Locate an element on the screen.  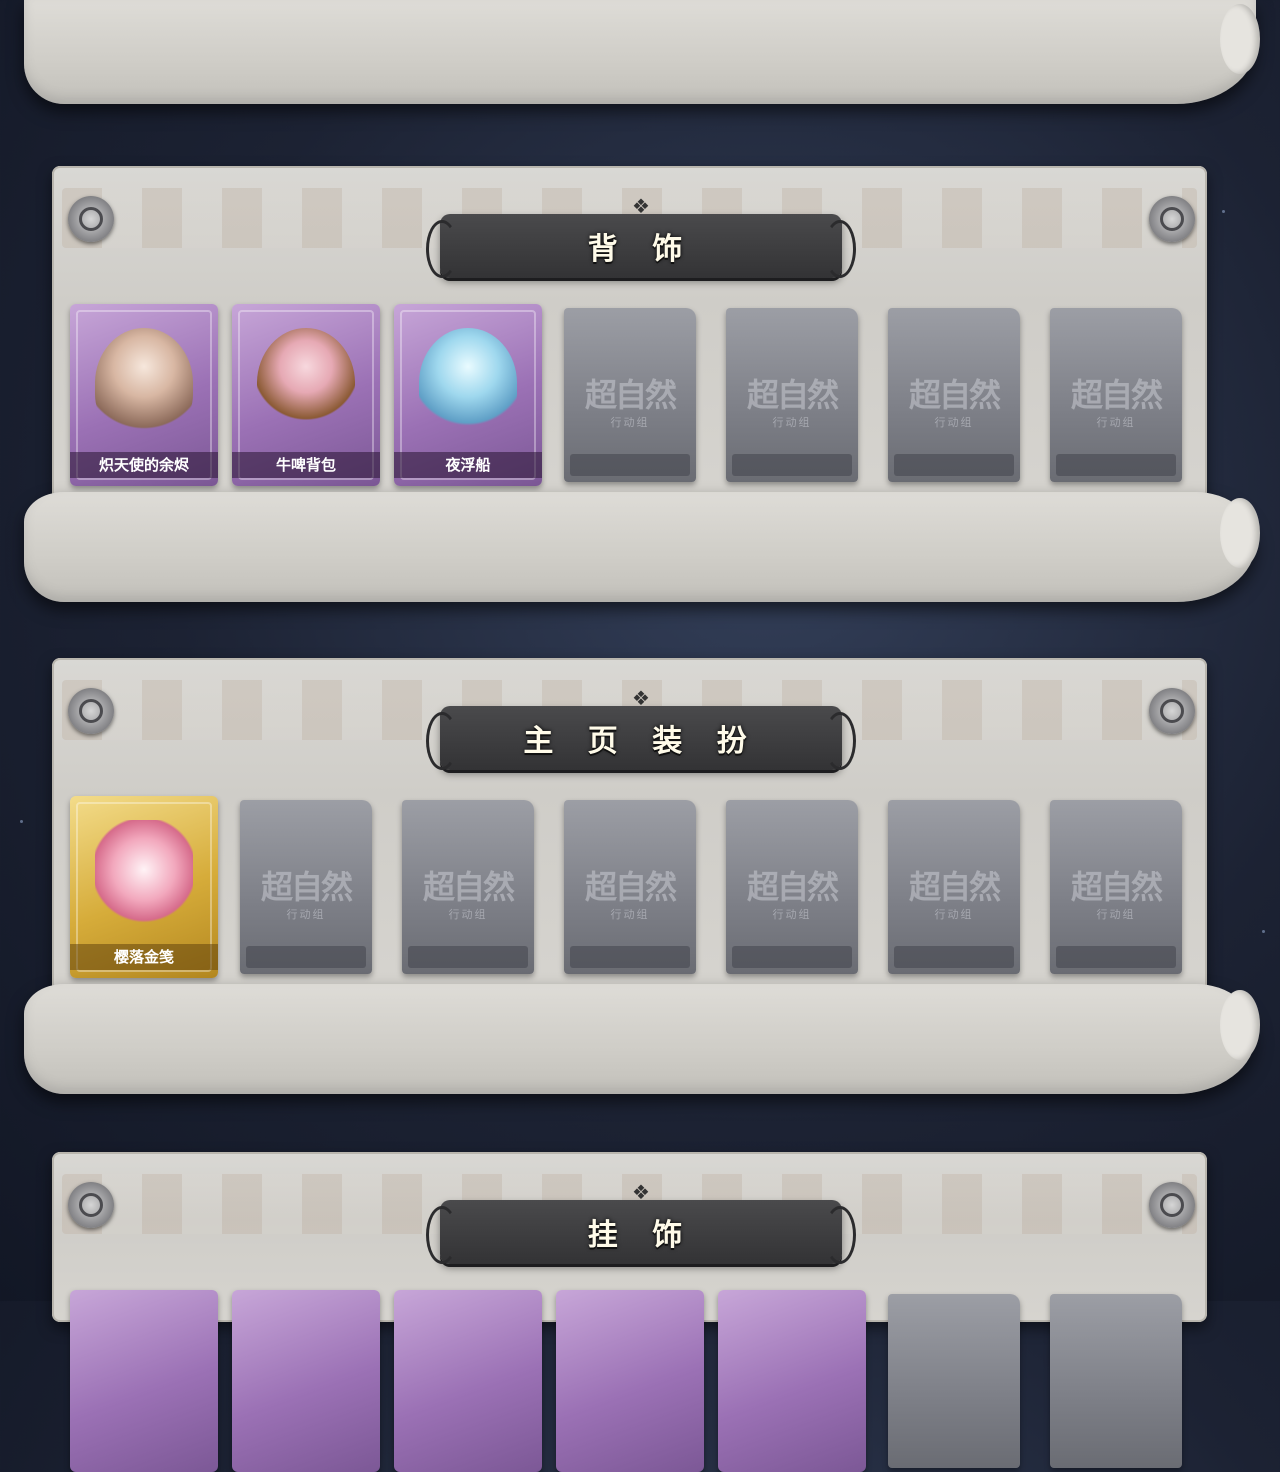
item-name: 夜浮船 is located at coordinates (468, 465).